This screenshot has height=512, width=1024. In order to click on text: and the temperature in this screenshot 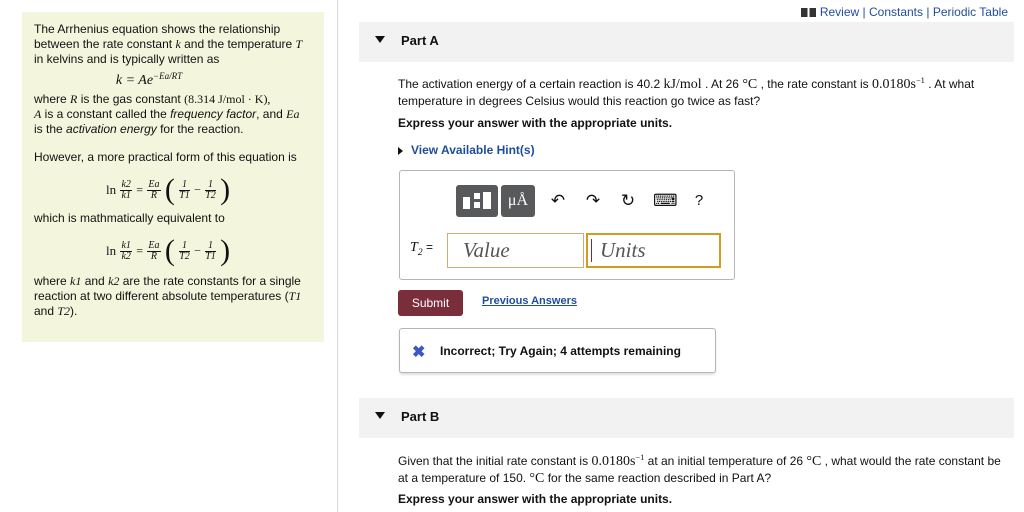, I will do `click(238, 44)`.